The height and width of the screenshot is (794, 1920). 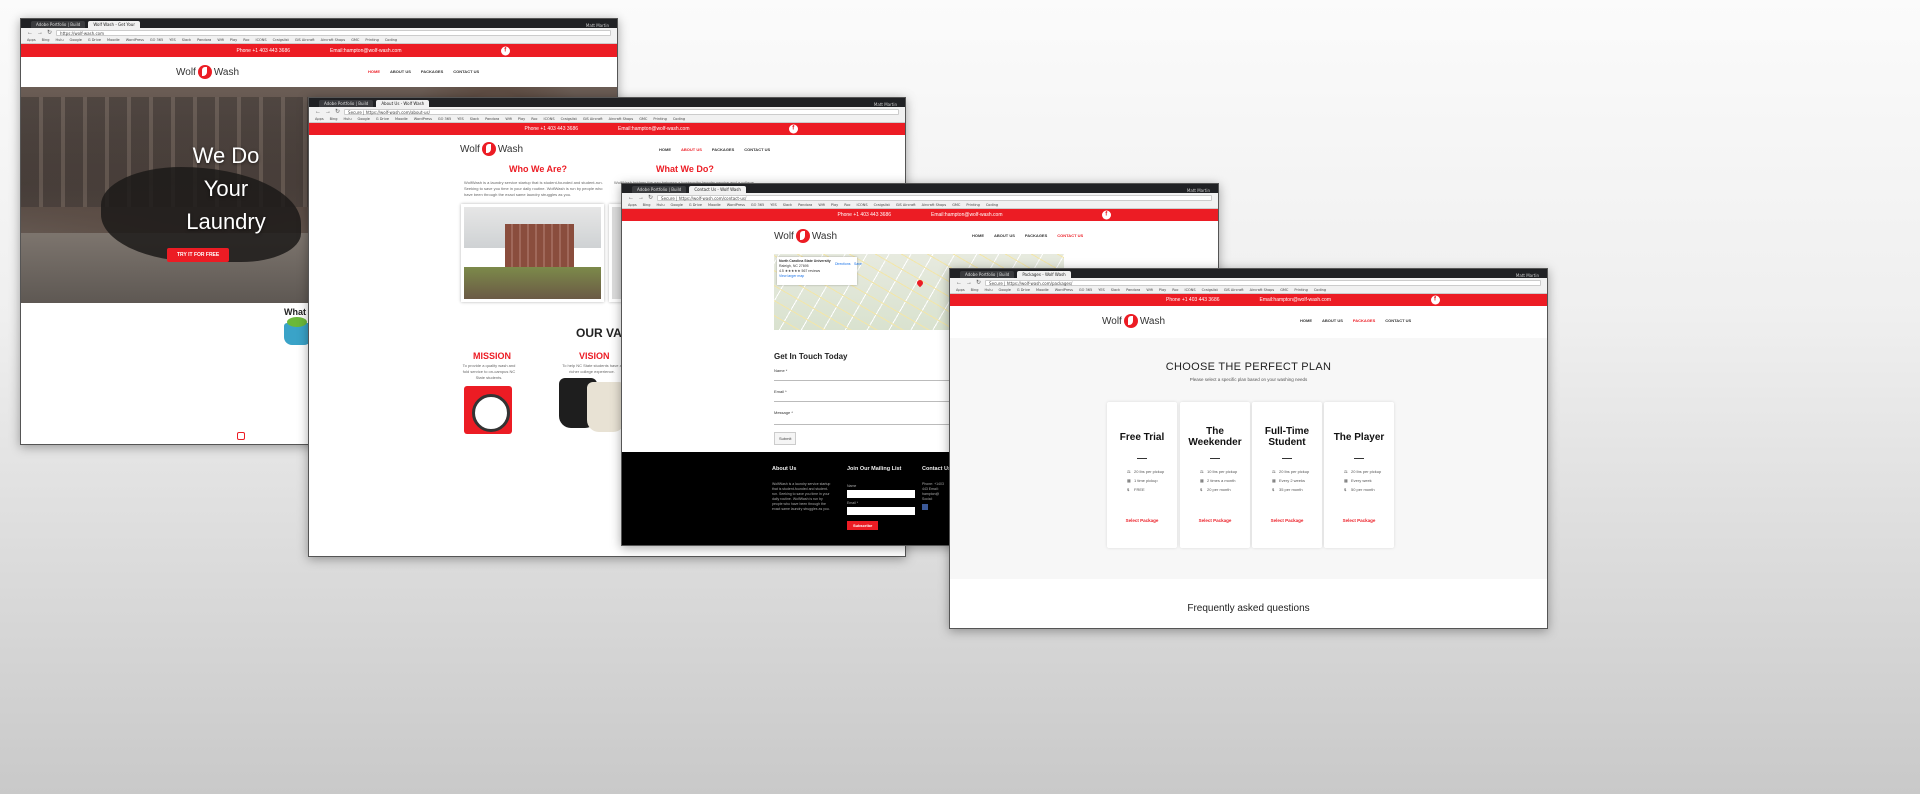 I want to click on back-icon: ←, so click(x=30, y=33).